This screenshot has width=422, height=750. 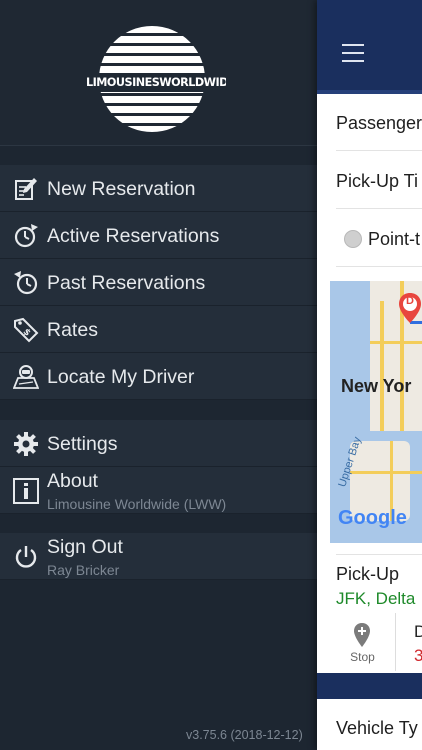 I want to click on point-to-point-option: Point-t, so click(x=394, y=239).